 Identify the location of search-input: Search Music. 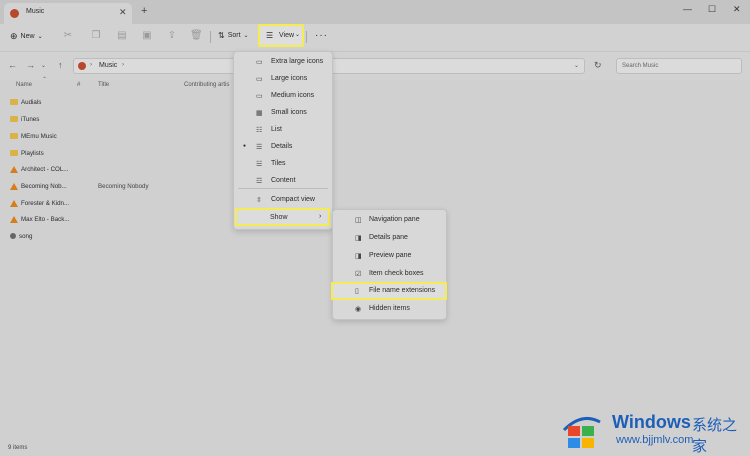
(679, 66).